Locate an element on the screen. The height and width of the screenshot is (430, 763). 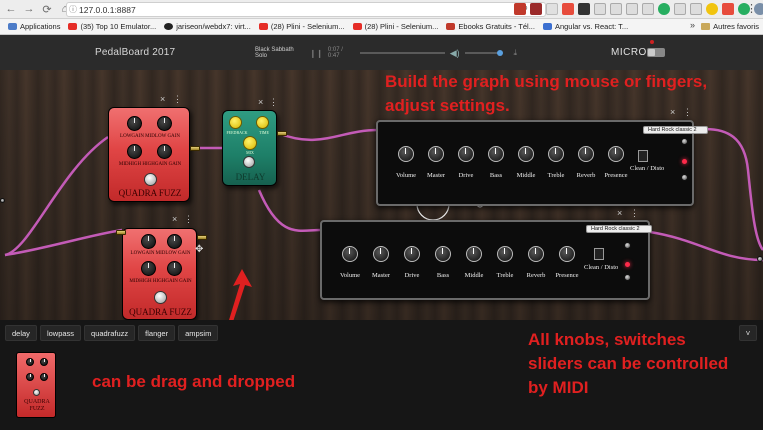
amp-menu-icon: ⋮ is located at coordinates (634, 213).